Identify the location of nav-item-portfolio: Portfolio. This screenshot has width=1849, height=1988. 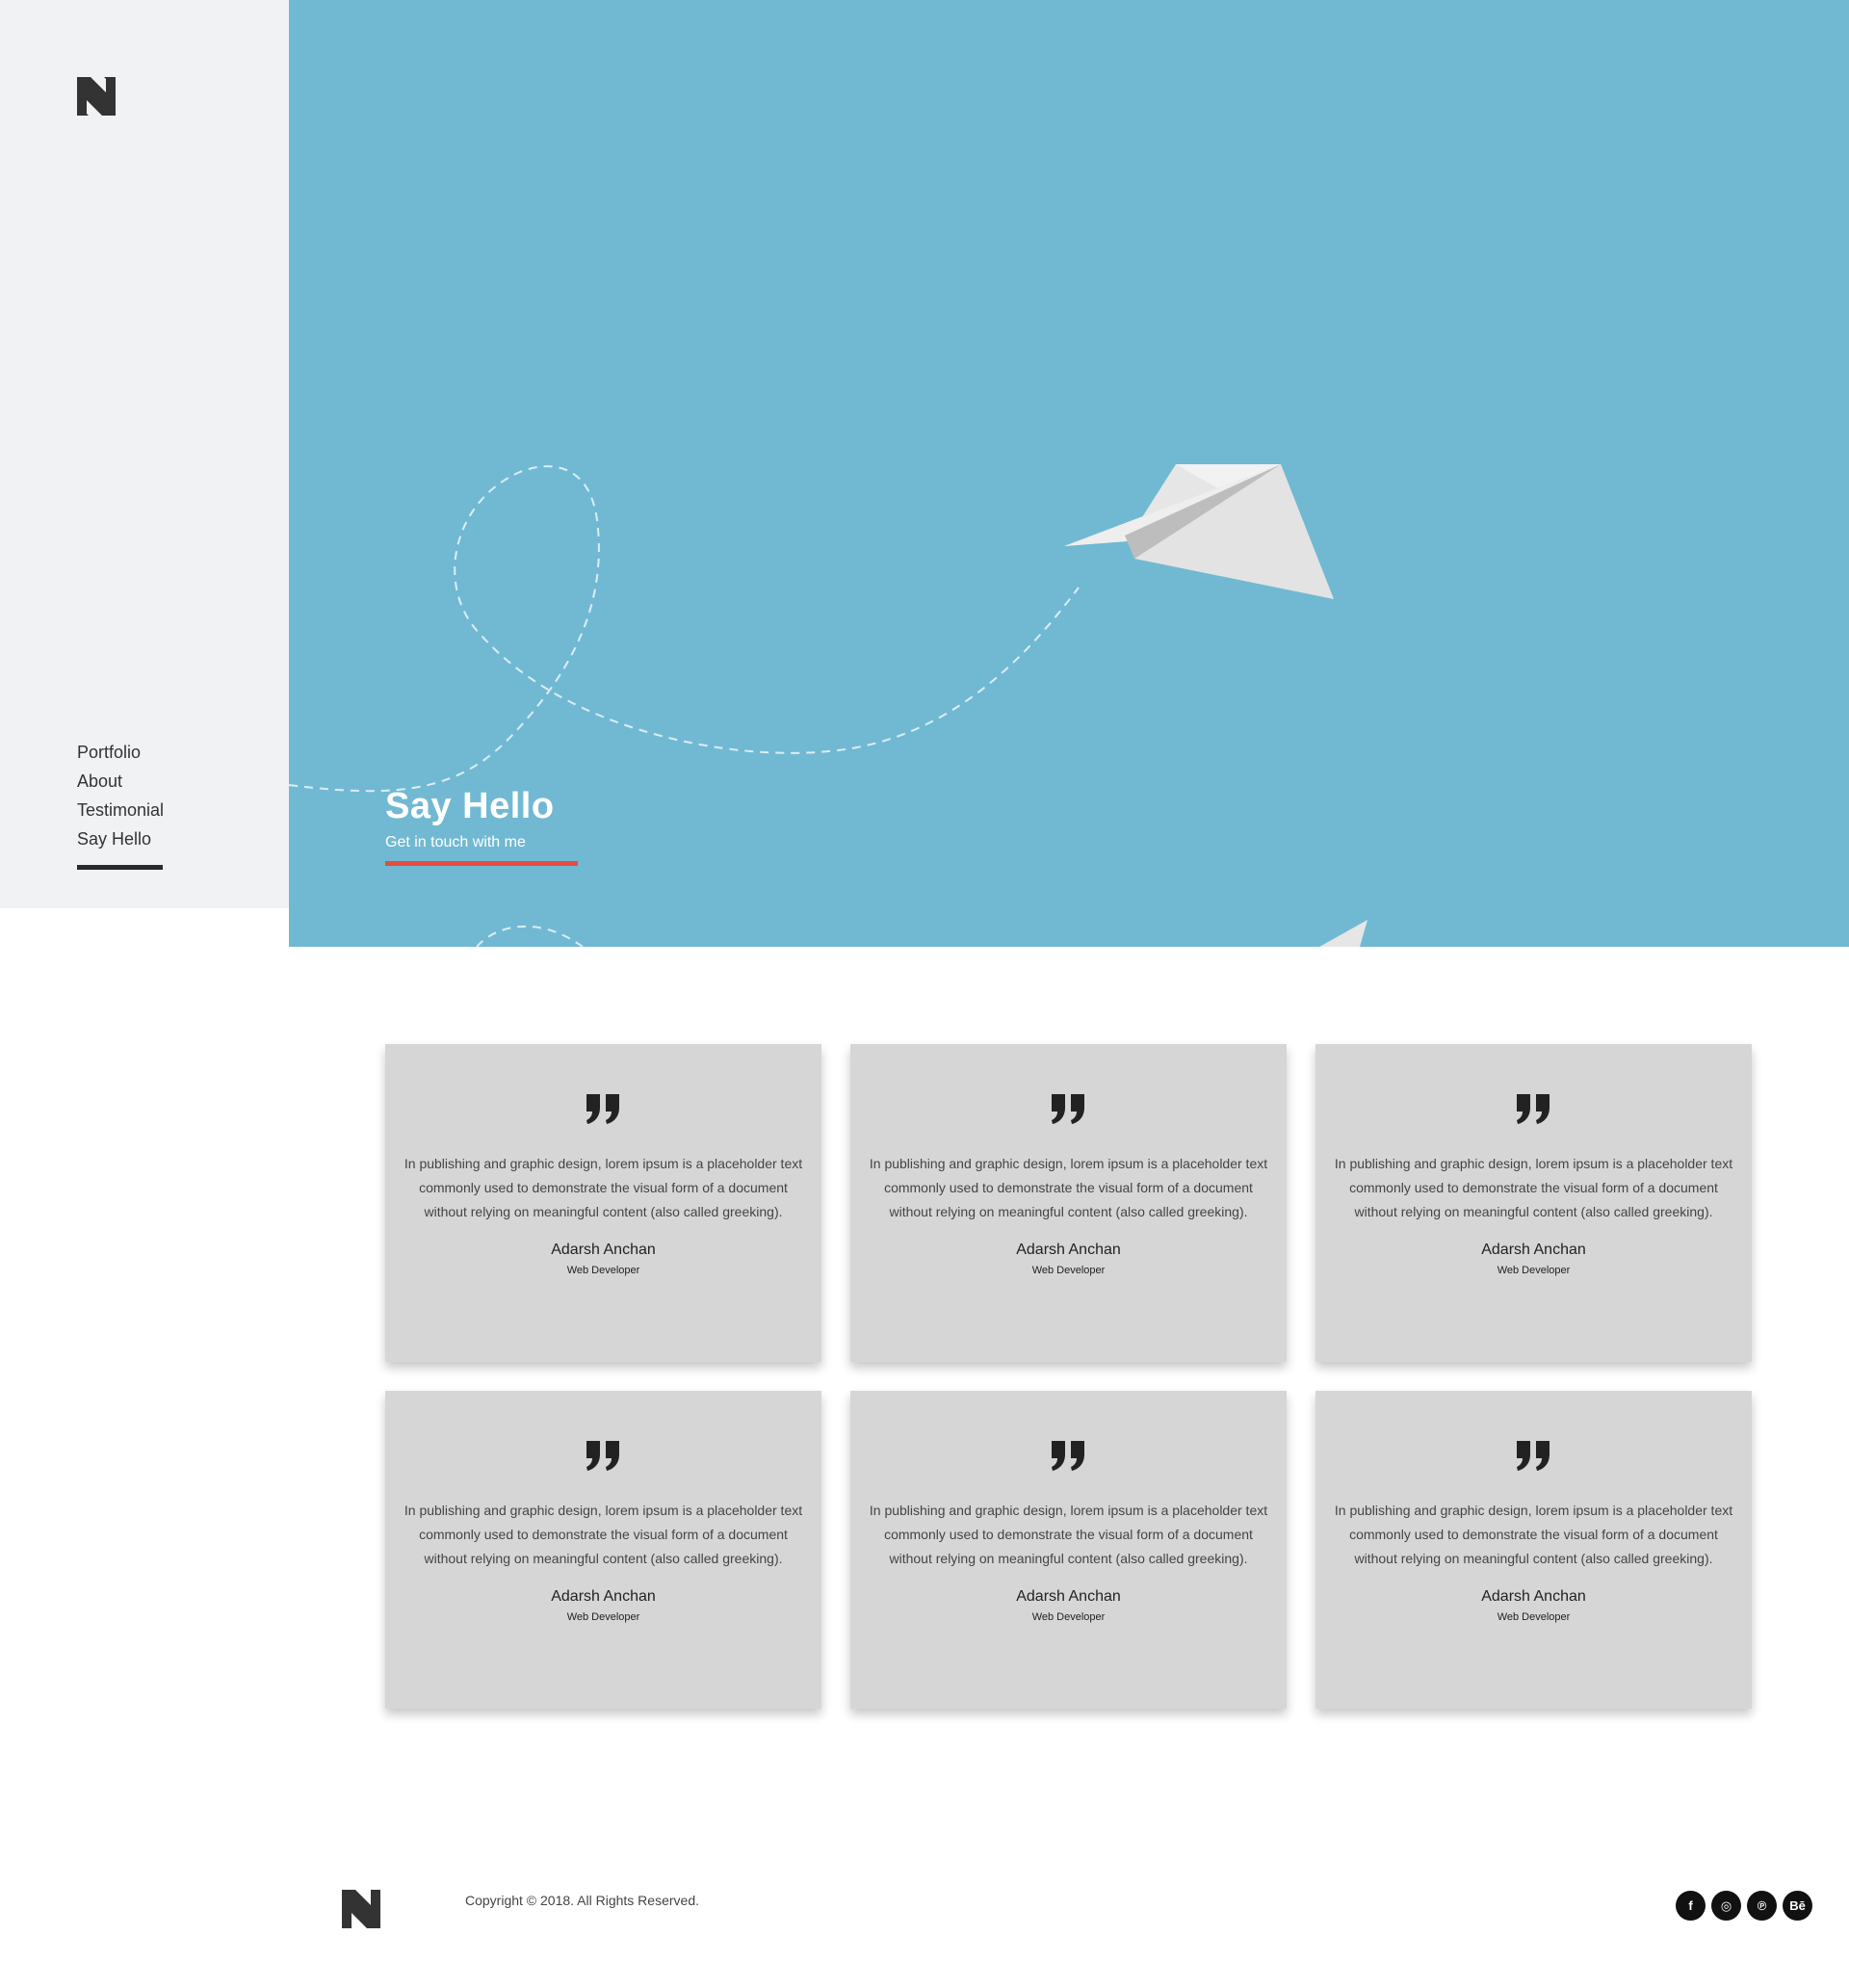
(120, 752).